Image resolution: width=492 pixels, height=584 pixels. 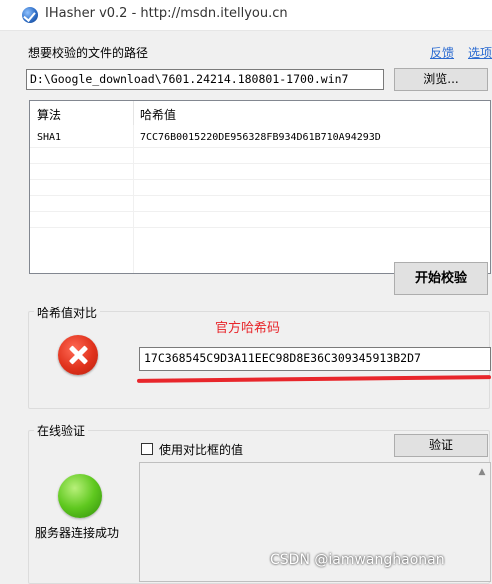 I want to click on compare-hash-input: 17C368545C9D3A11EEC98D8E36C309345913B2D7, so click(x=315, y=359).